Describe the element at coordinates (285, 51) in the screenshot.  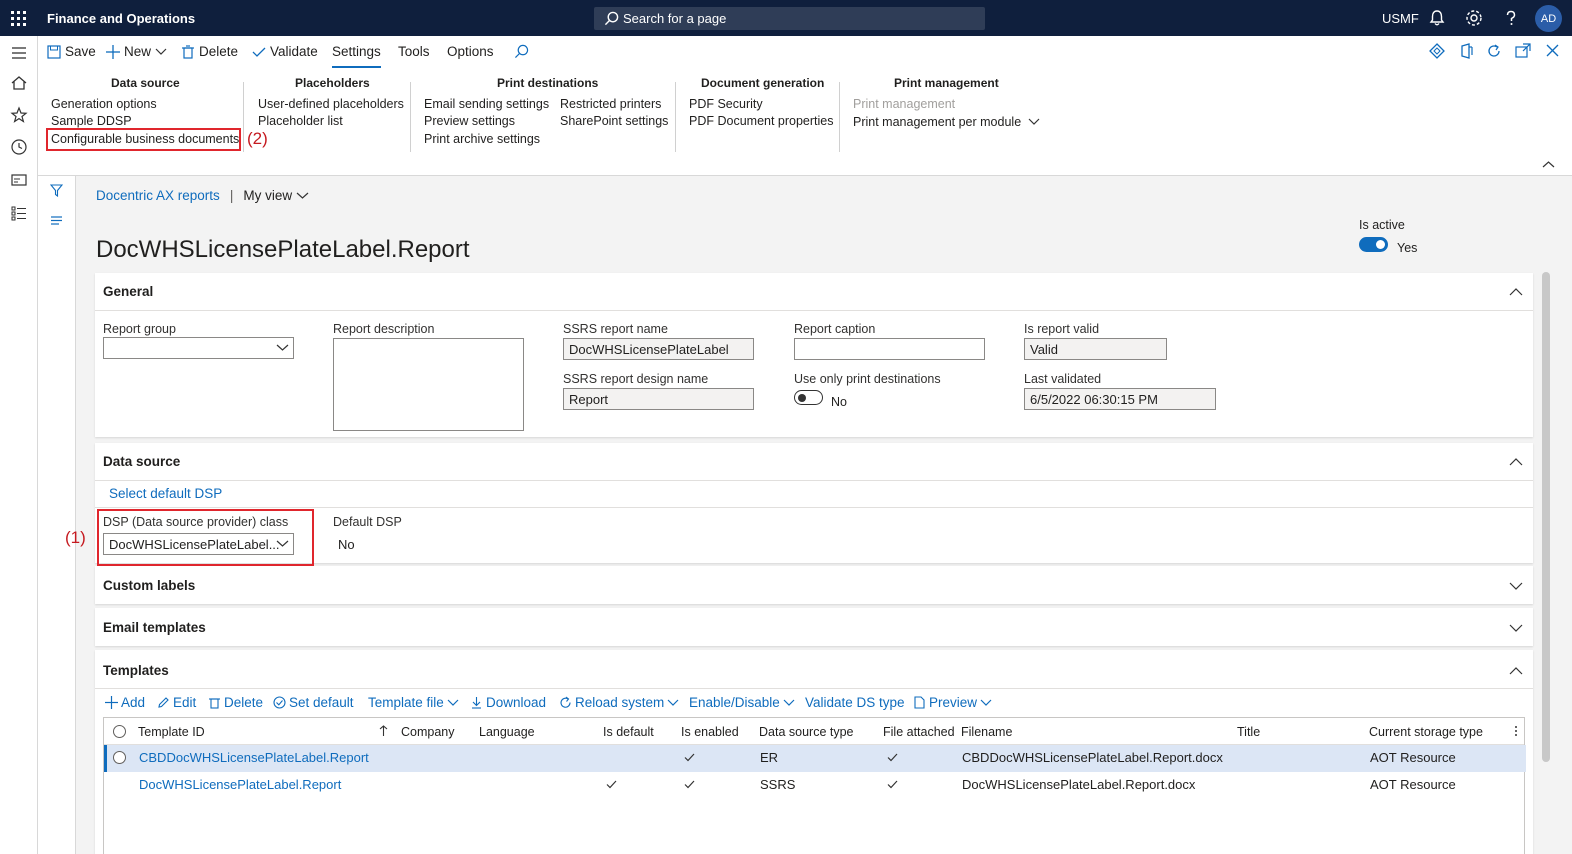
I see `validate-button: Validate` at that location.